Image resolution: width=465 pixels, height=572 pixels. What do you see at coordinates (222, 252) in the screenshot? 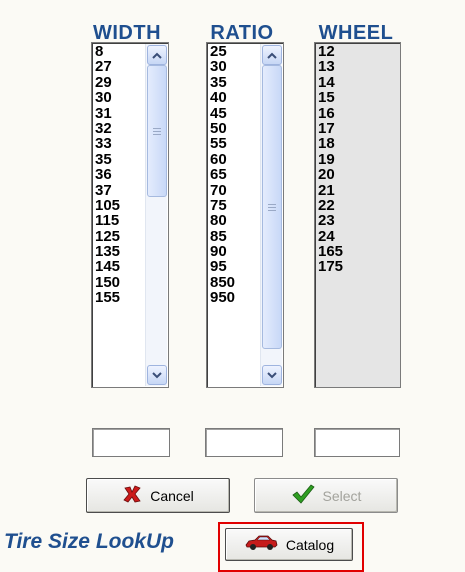
I see `list-item: 90` at bounding box center [222, 252].